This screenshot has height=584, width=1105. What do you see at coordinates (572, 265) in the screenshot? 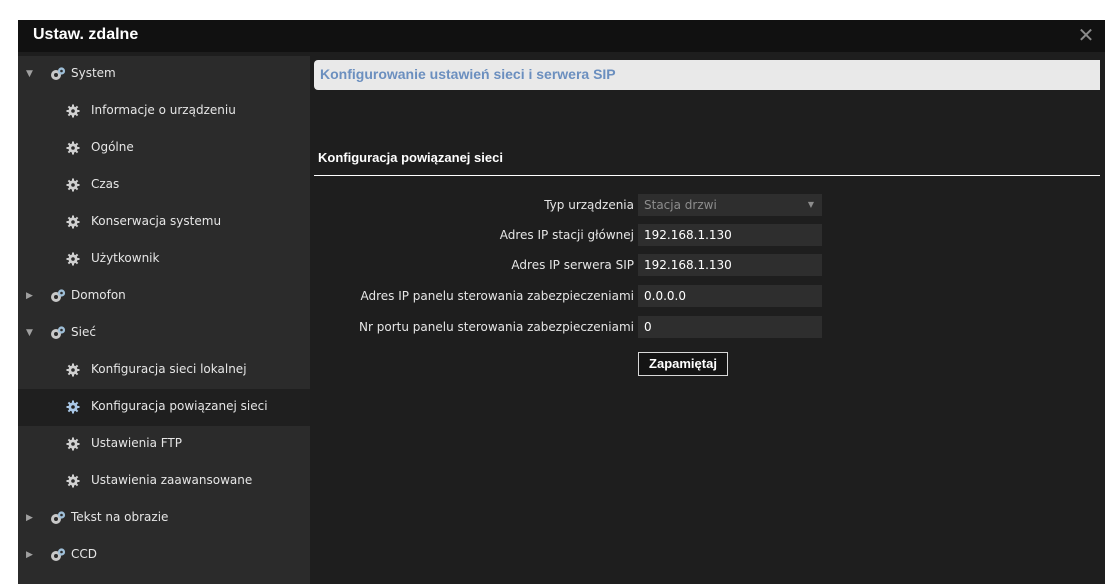
I see `sip-server-ip-label: Adres IP serwera SIP` at bounding box center [572, 265].